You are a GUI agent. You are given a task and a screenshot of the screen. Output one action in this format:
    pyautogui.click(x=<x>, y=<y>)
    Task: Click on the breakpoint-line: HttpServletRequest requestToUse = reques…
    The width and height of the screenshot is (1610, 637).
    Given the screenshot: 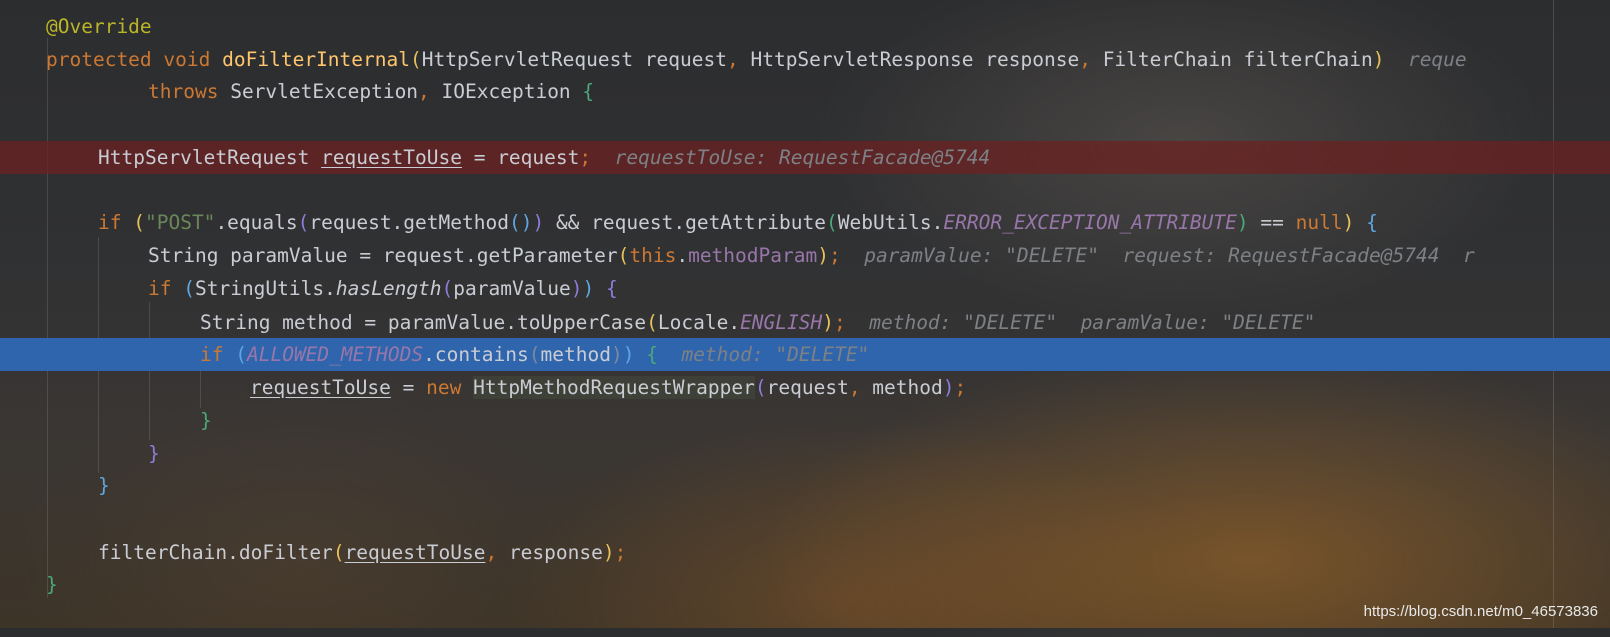 What is the action you would take?
    pyautogui.click(x=805, y=157)
    